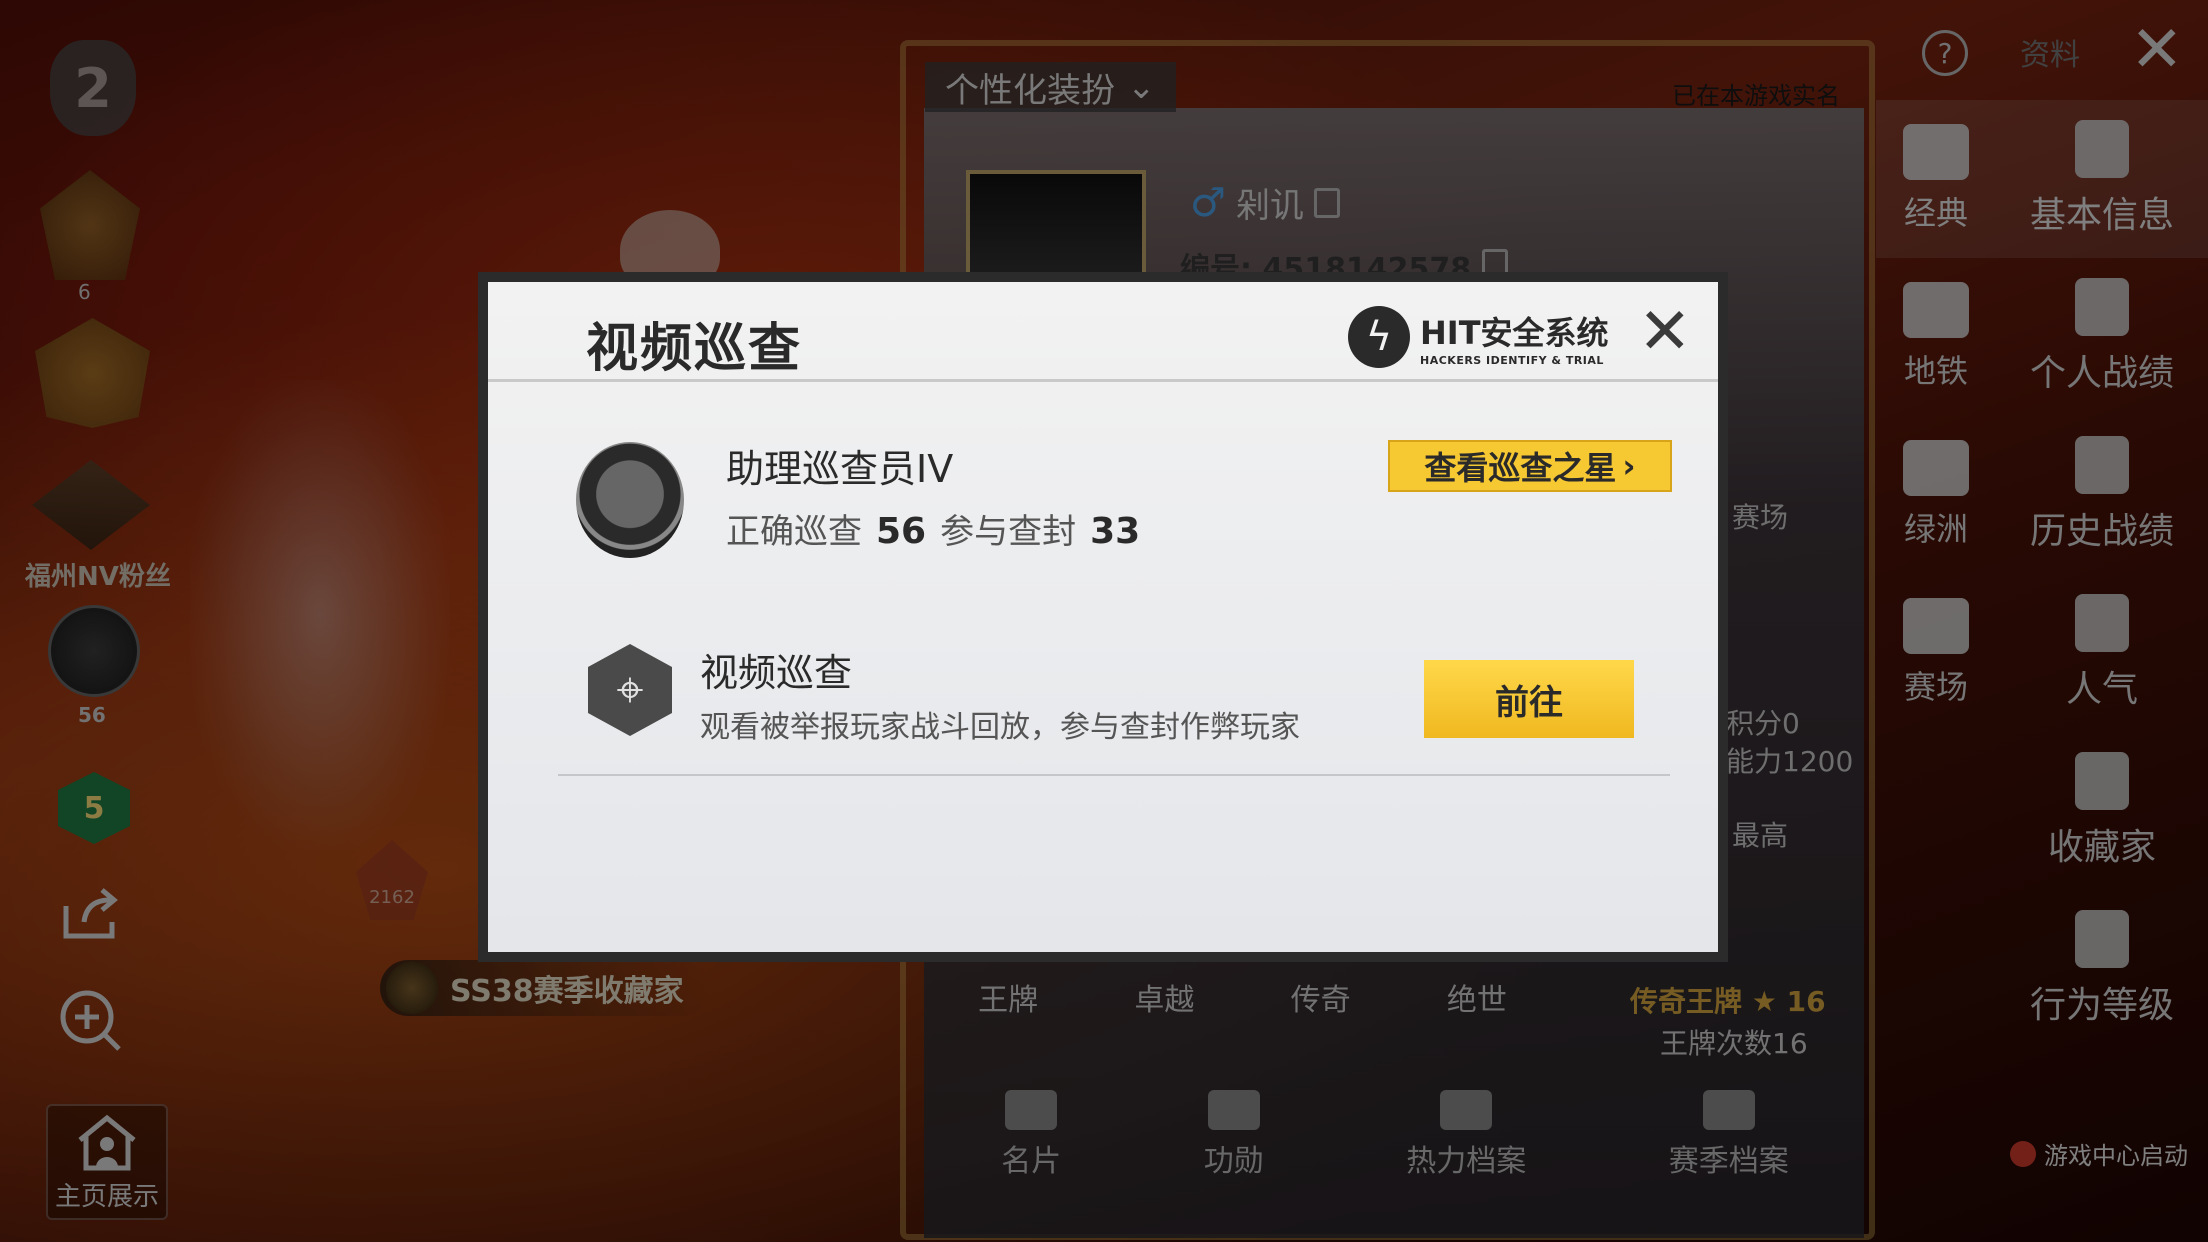 Image resolution: width=2208 pixels, height=1242 pixels. Describe the element at coordinates (1529, 699) in the screenshot. I see `go-button: 前往` at that location.